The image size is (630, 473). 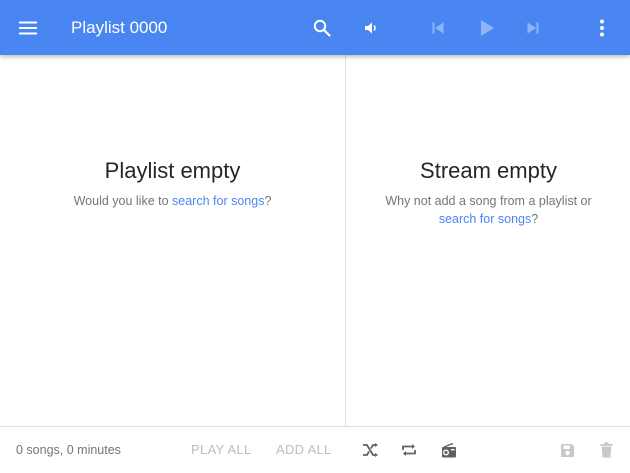 I want to click on menu-button, so click(x=28, y=27).